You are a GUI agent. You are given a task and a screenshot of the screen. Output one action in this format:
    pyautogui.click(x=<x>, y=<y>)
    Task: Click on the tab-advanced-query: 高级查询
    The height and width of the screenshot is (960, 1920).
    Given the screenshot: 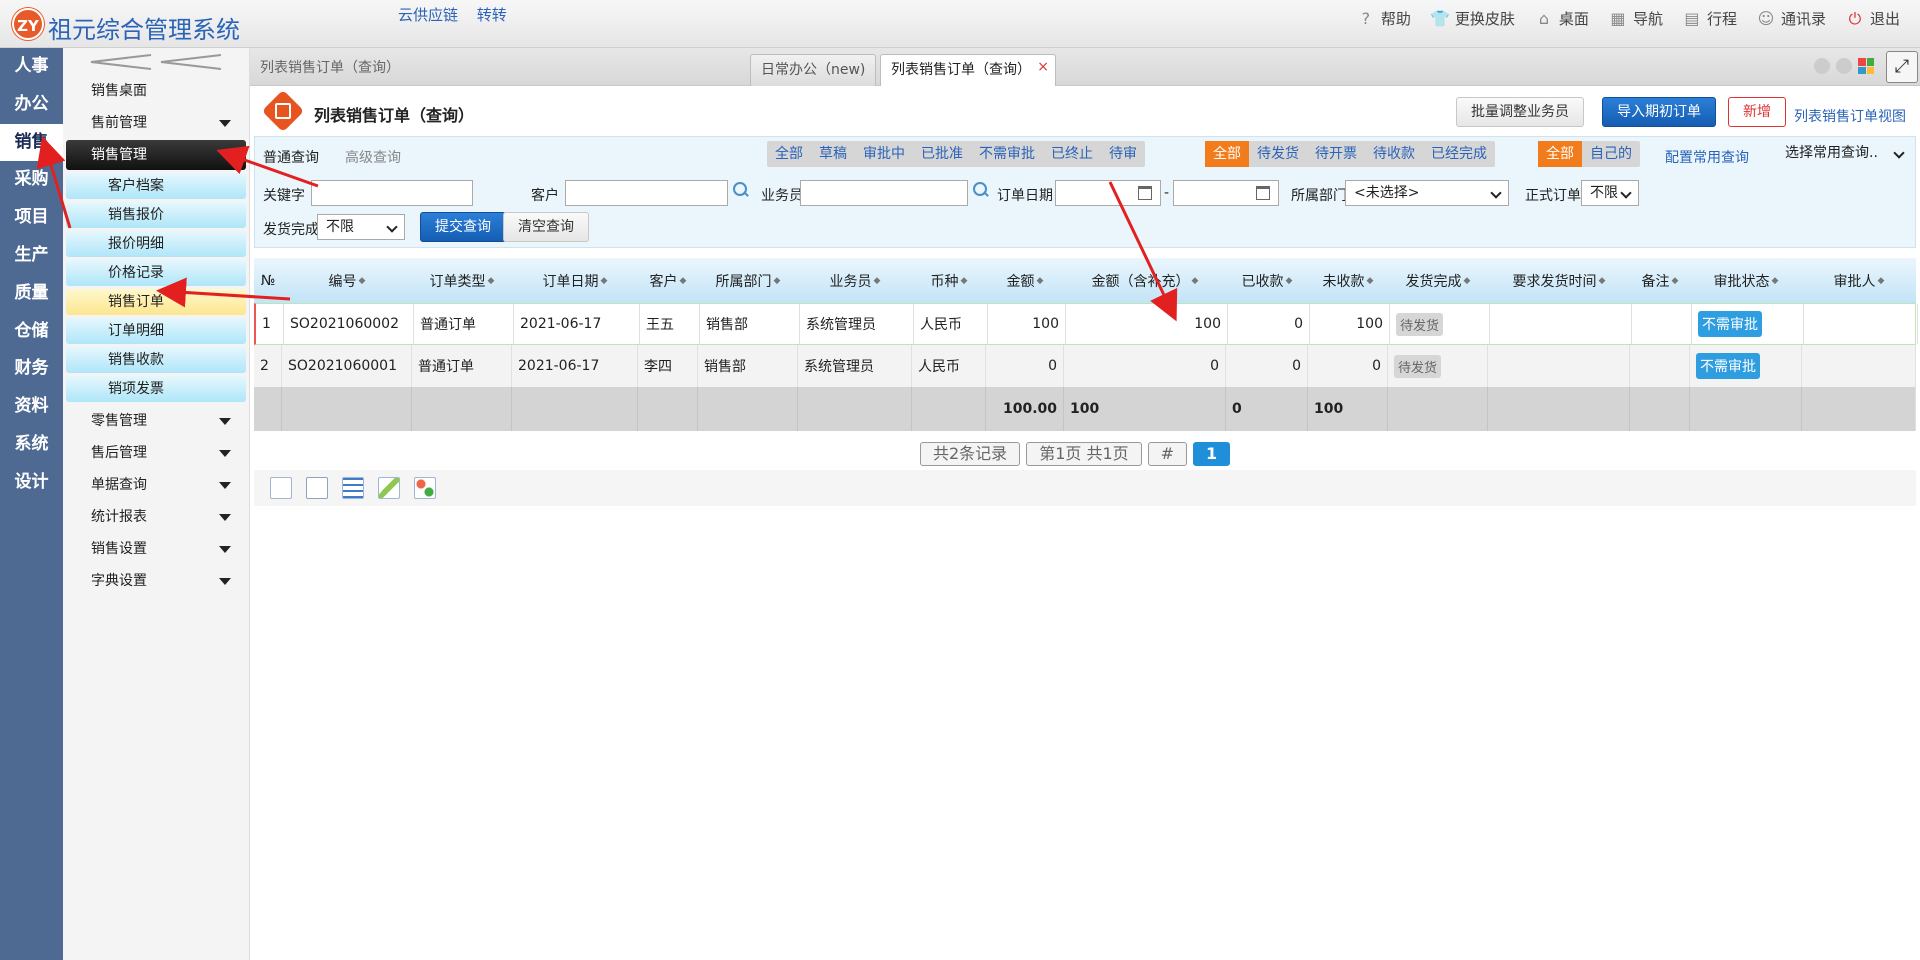 What is the action you would take?
    pyautogui.click(x=373, y=157)
    